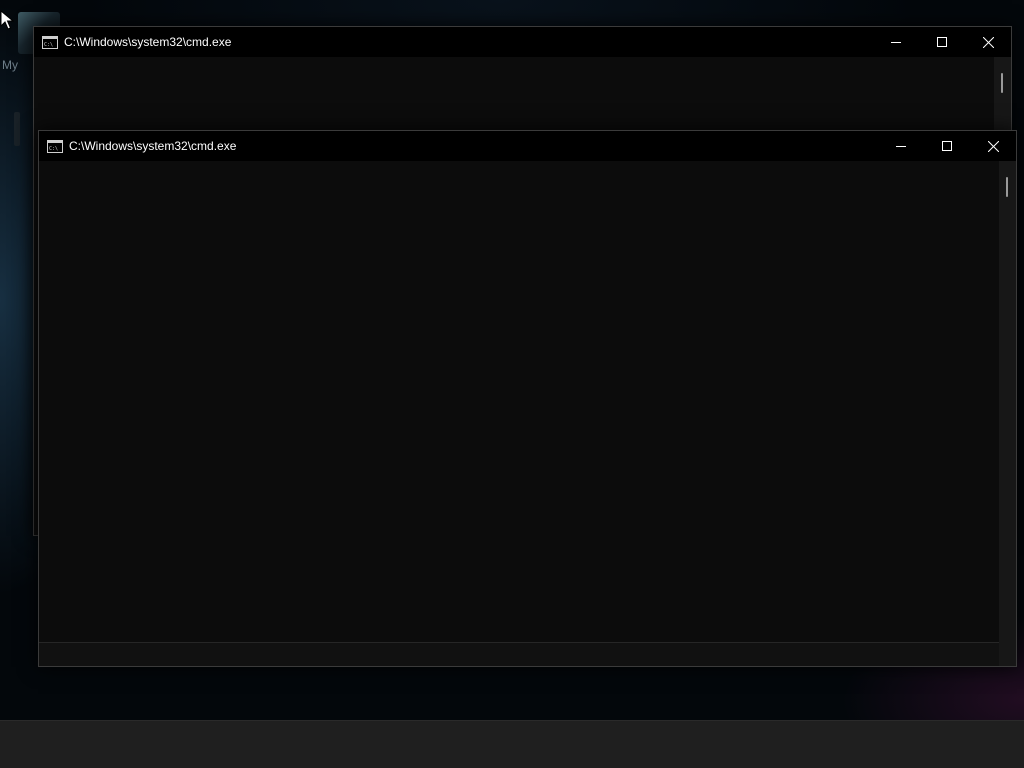 This screenshot has width=1024, height=768. What do you see at coordinates (512, 744) in the screenshot?
I see `taskbar` at bounding box center [512, 744].